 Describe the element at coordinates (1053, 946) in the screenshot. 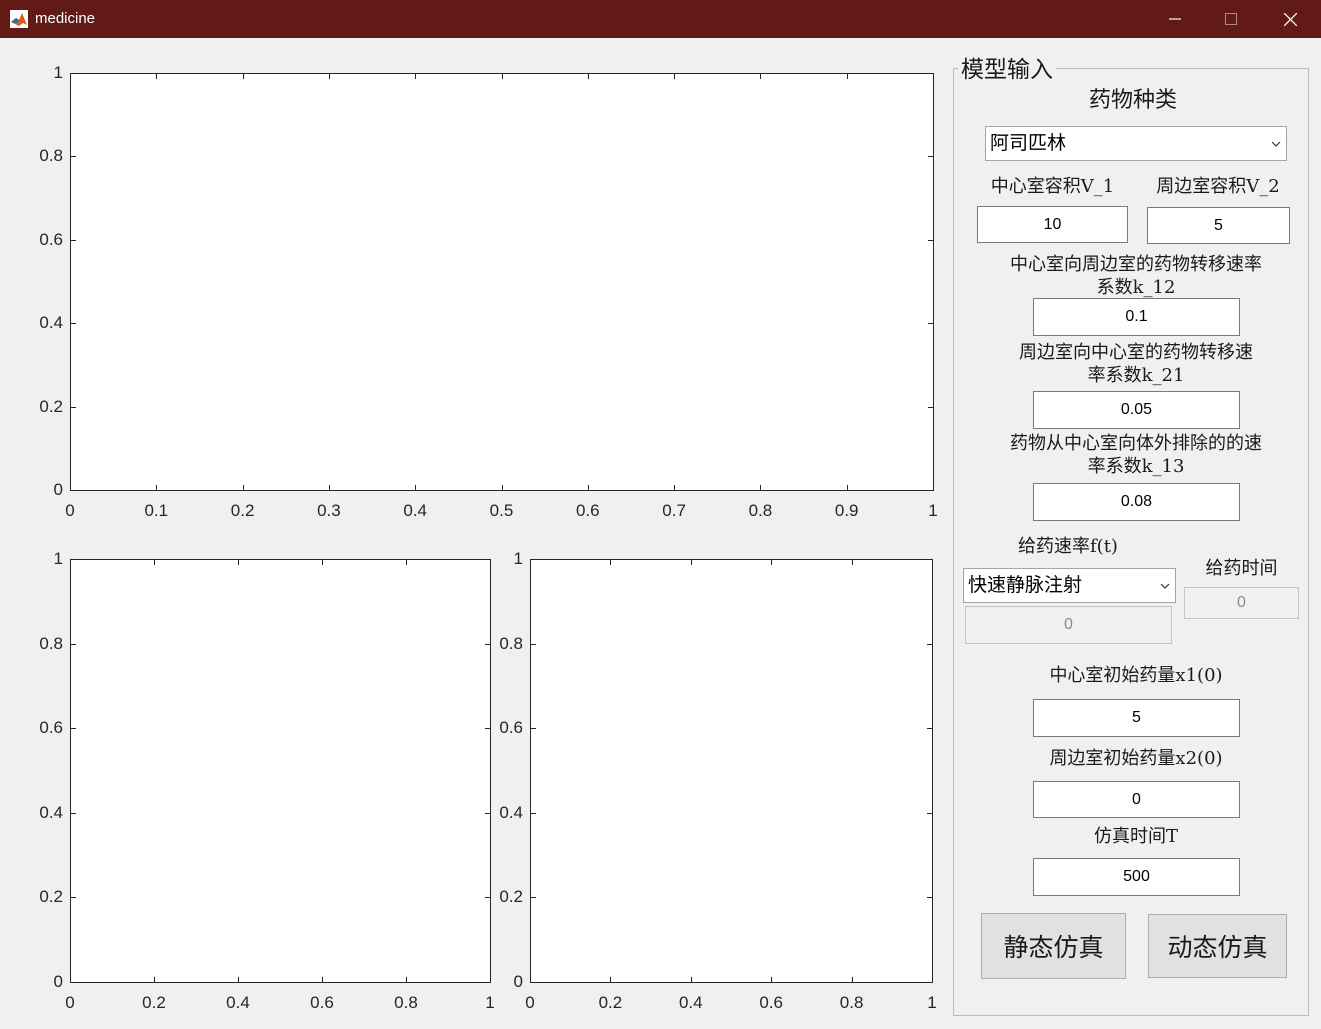

I see `static-simulation-button: 静态仿真` at that location.